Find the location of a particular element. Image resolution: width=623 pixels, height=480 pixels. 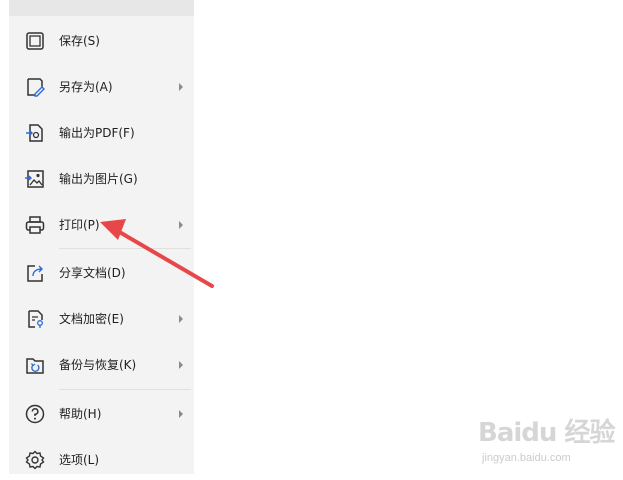

menu-item-label: 输出为图片(G) is located at coordinates (98, 179).